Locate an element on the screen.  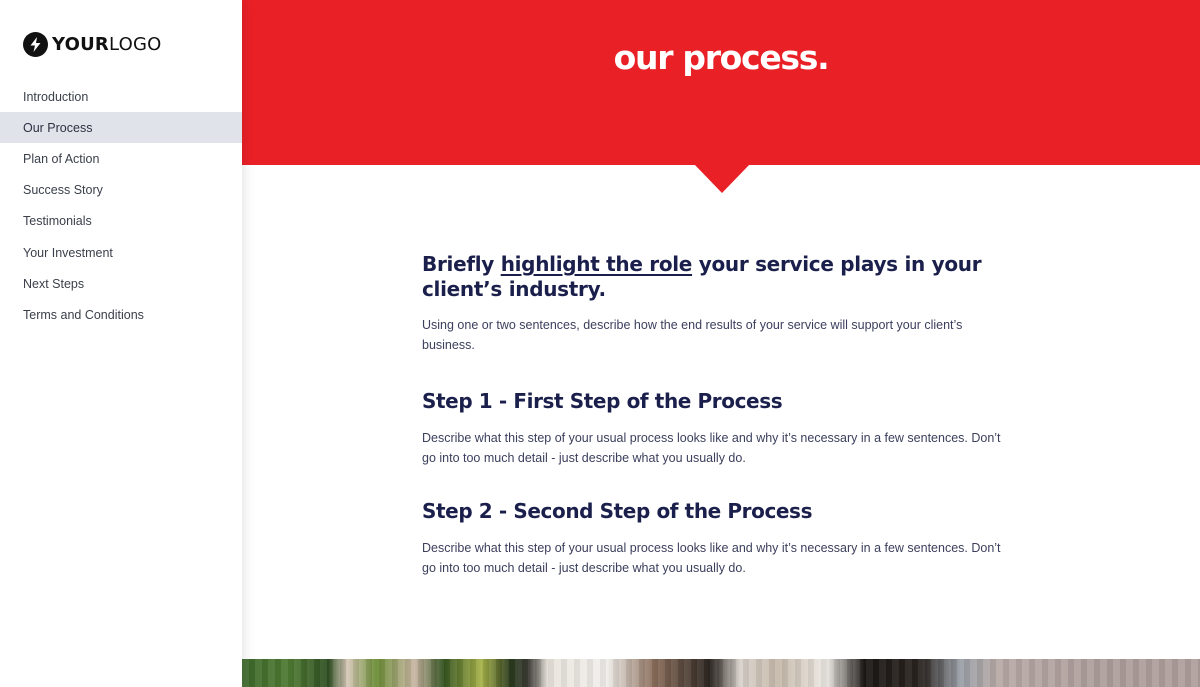
sidebar-item-terms-and-conditions: Terms and Conditions is located at coordinates (121, 314).